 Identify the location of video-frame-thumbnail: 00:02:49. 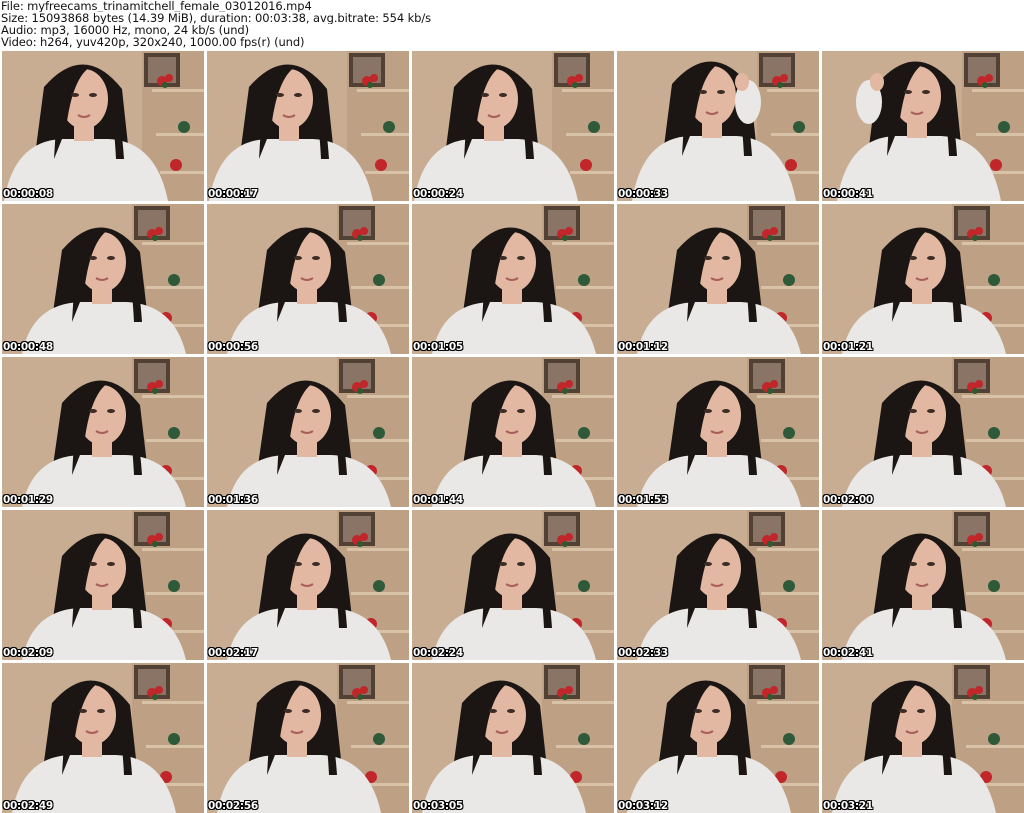
(103, 738).